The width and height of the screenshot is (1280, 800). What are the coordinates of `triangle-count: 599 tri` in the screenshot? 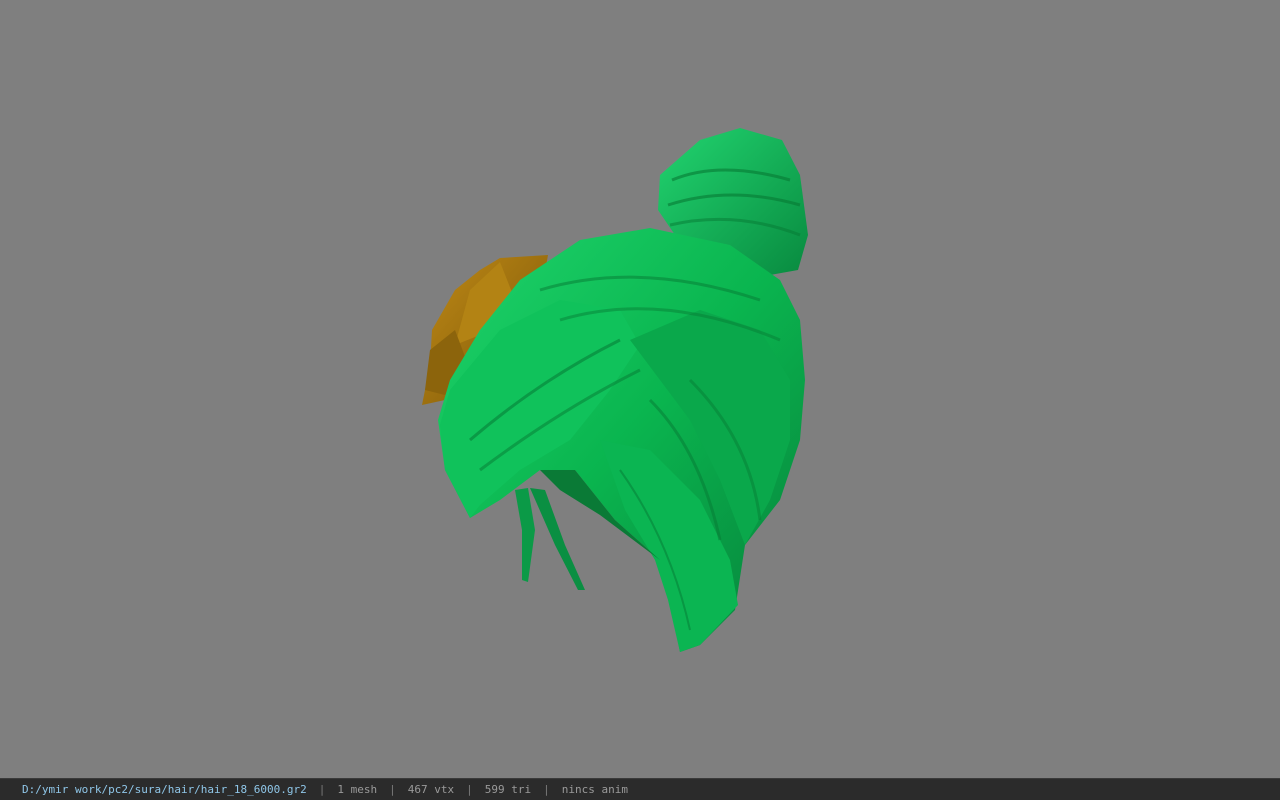 It's located at (508, 789).